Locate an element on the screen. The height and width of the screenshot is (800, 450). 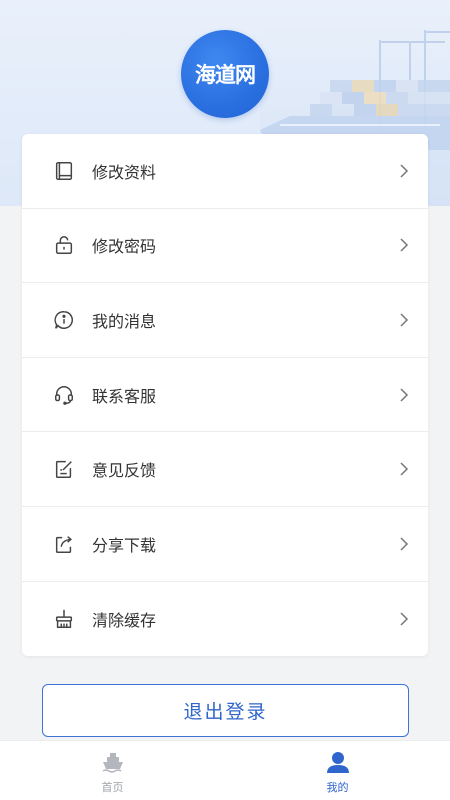
logout-button: 退出登录 is located at coordinates (225, 710).